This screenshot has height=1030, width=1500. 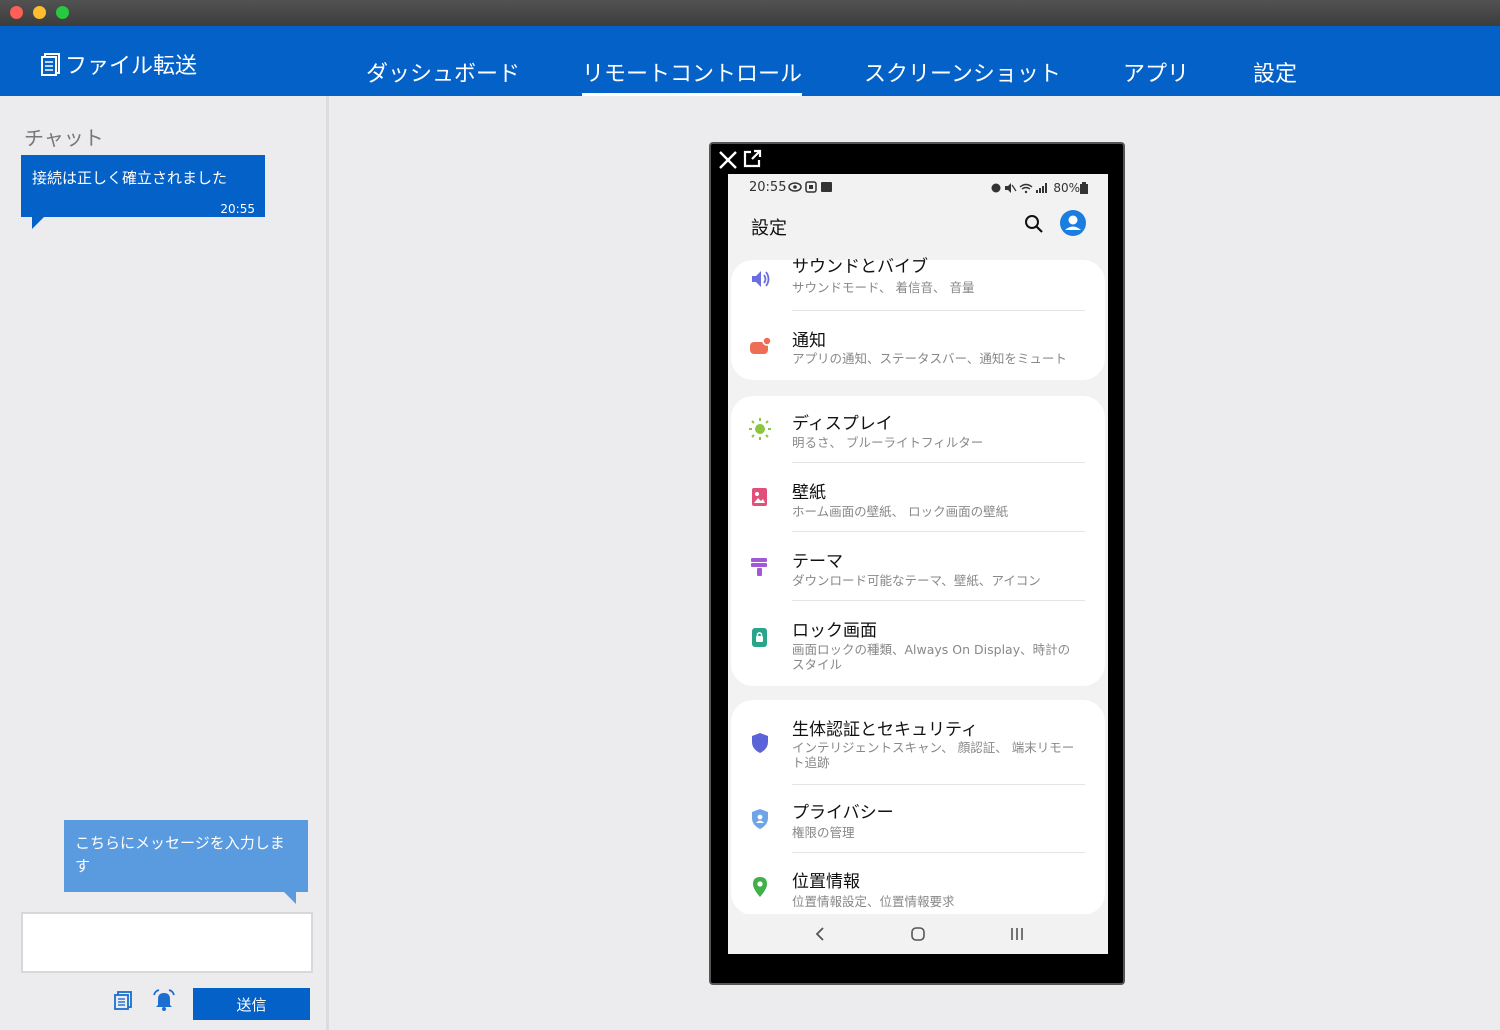 I want to click on settings-title: 設定, so click(x=769, y=228).